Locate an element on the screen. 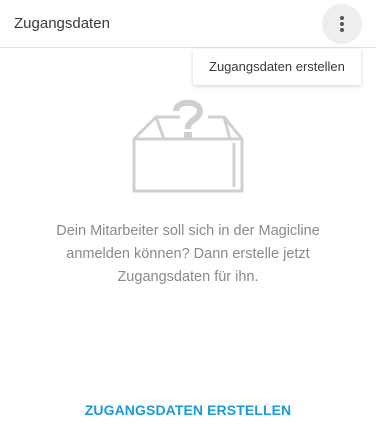 The image size is (376, 447). options-dropdown-menu: Zugangsdaten erstellen is located at coordinates (277, 67).